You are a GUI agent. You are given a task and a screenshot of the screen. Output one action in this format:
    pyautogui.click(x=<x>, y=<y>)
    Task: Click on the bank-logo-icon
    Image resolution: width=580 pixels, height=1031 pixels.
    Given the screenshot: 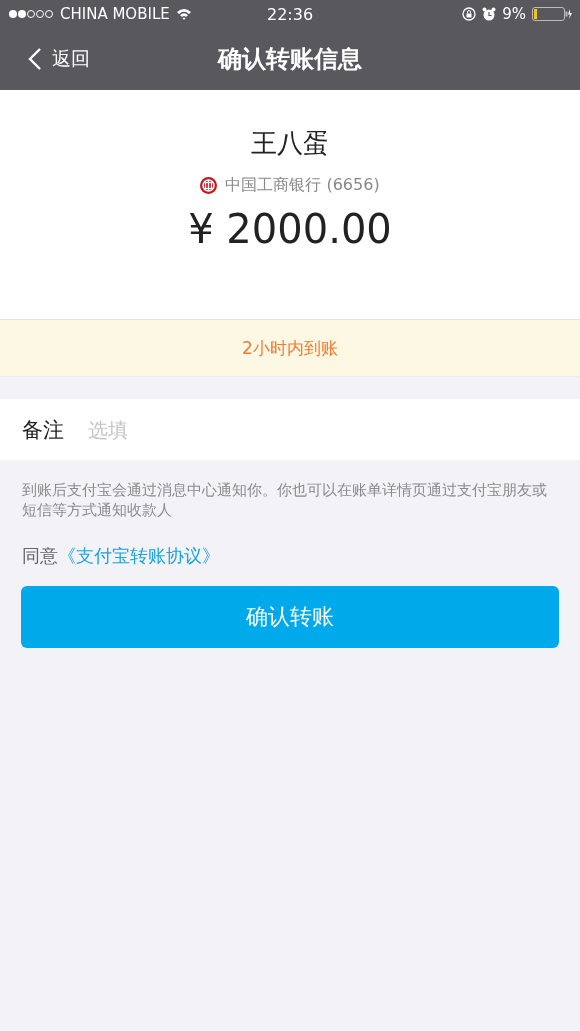 What is the action you would take?
    pyautogui.click(x=209, y=185)
    